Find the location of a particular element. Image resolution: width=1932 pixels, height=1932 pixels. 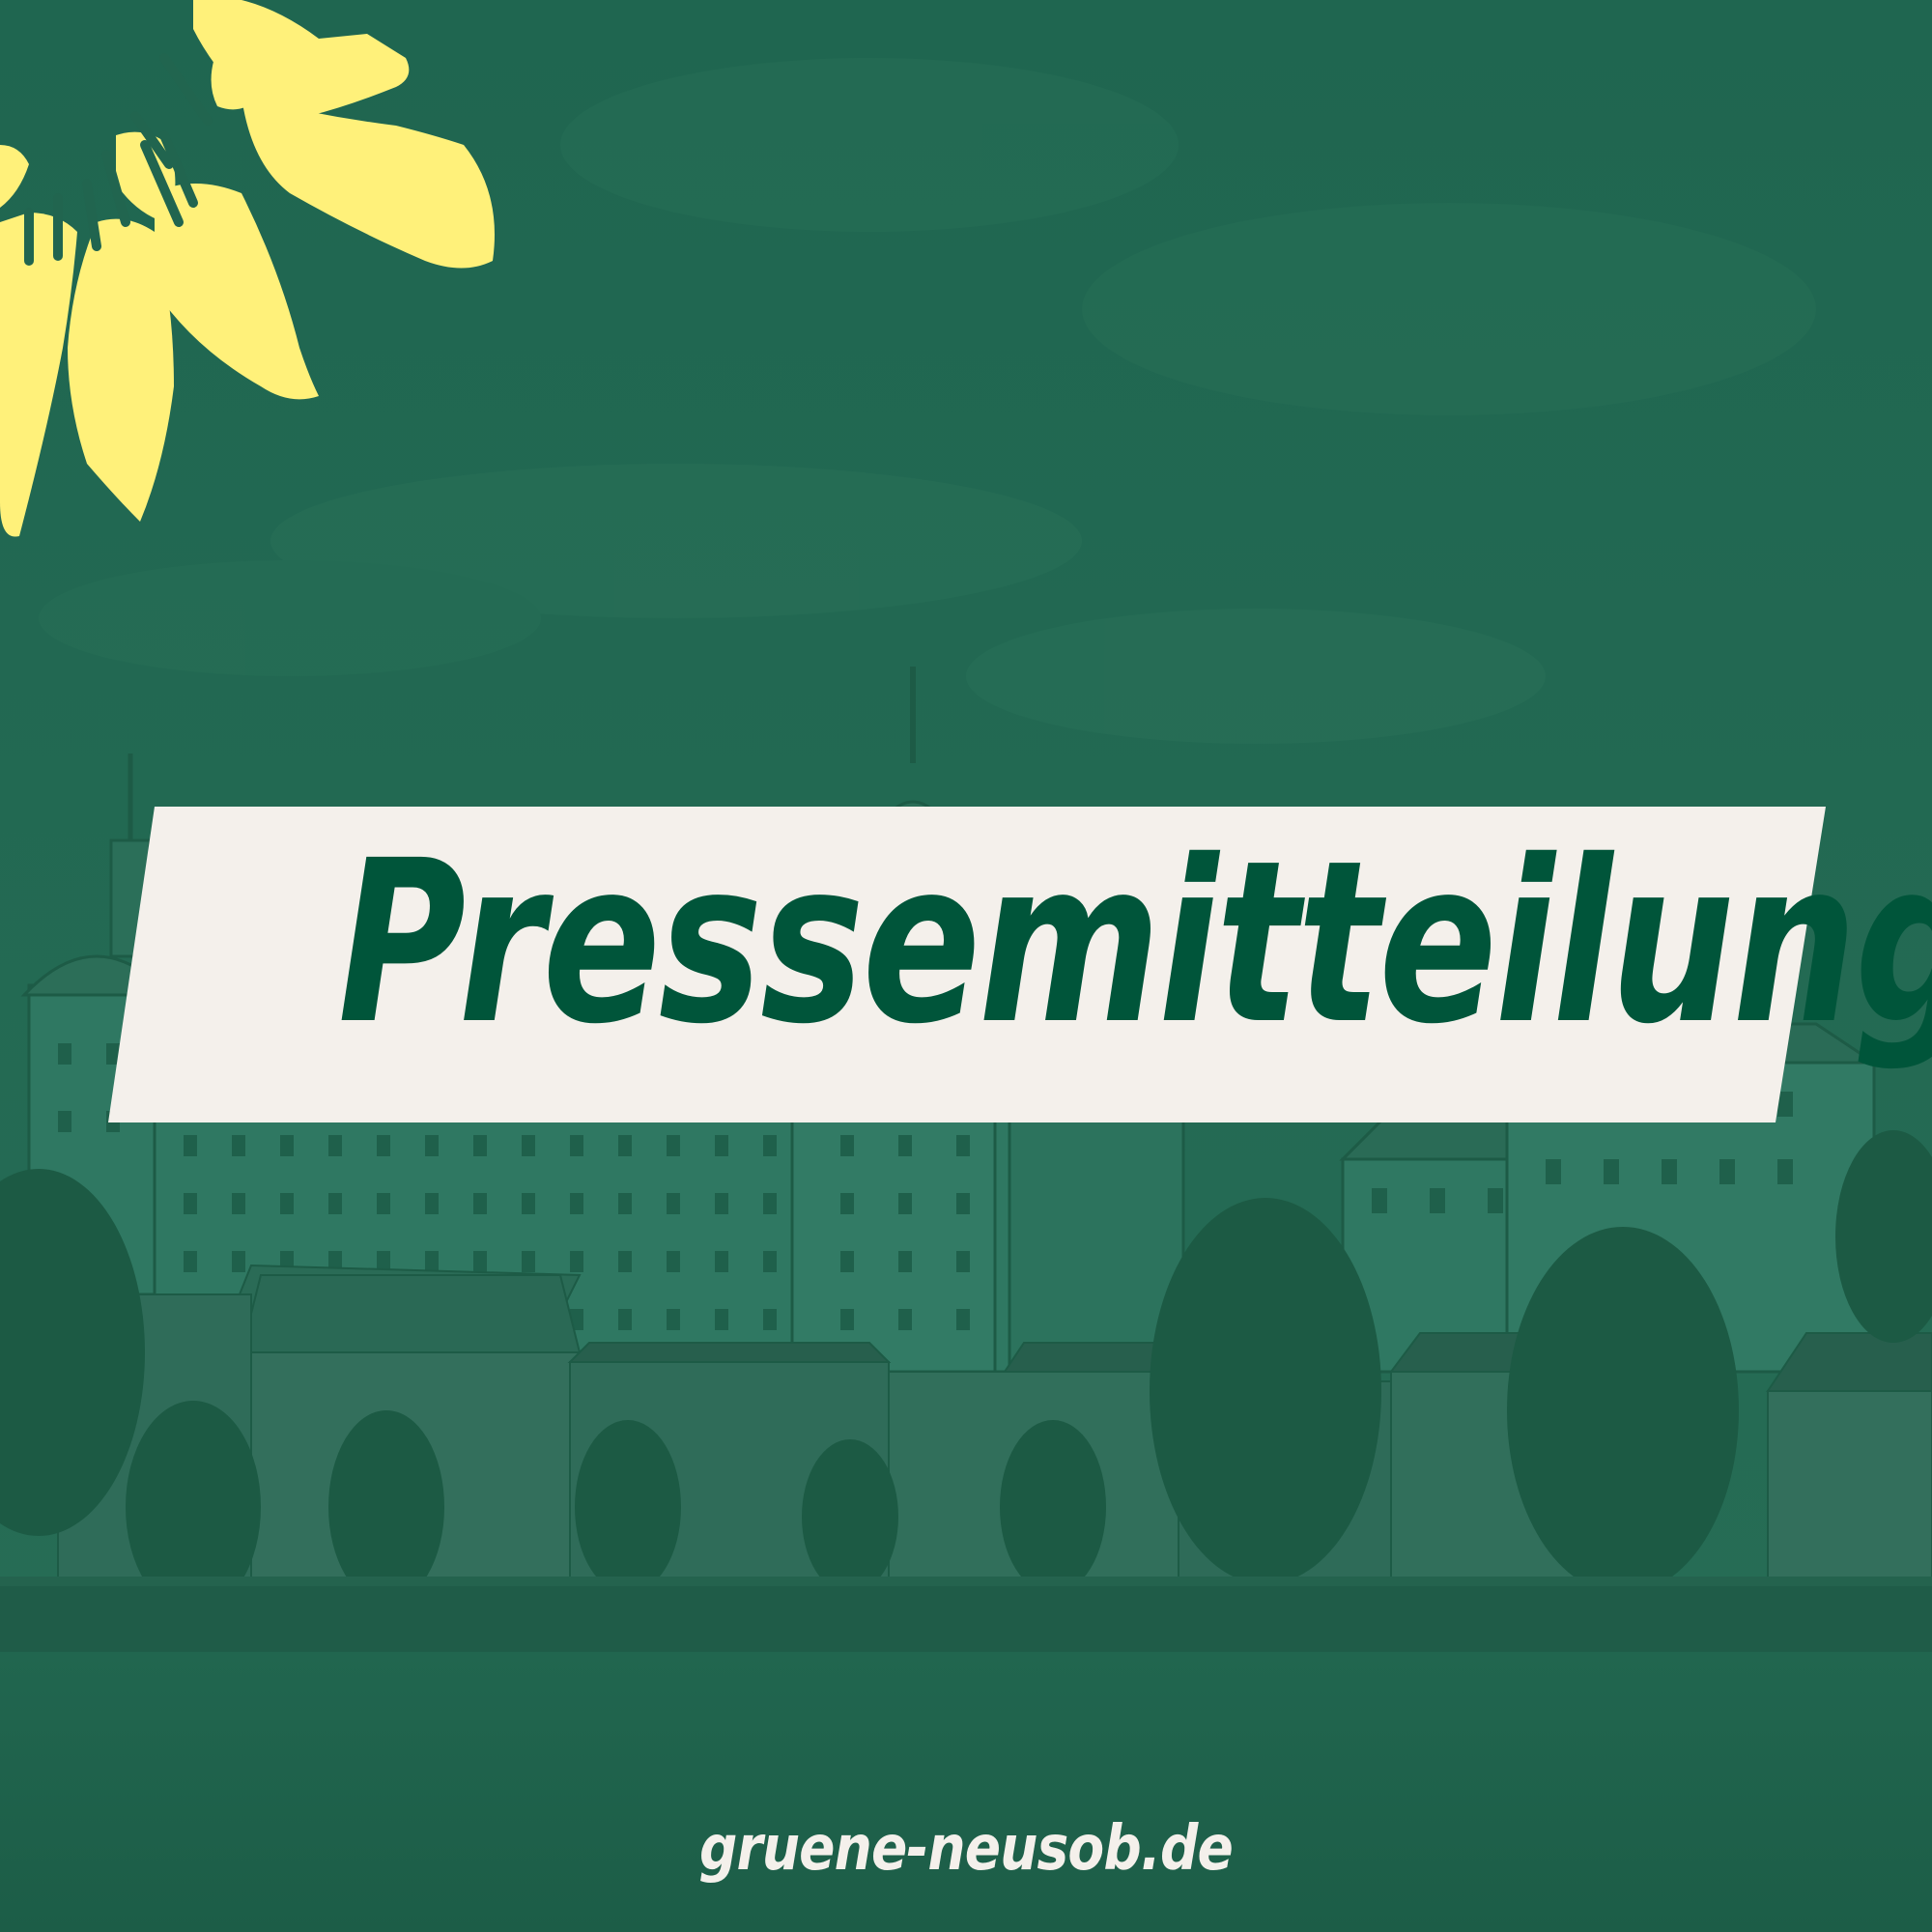

page-title: Pressemitteilung is located at coordinates (1134, 942).